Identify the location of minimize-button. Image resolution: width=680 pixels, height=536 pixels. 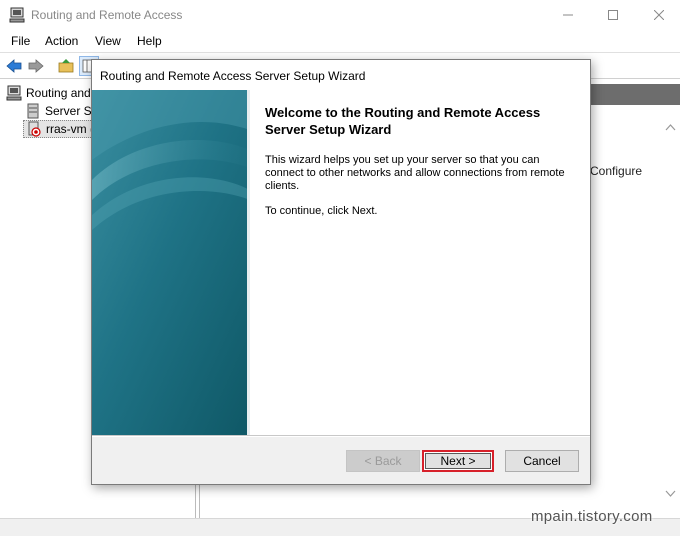
(568, 15).